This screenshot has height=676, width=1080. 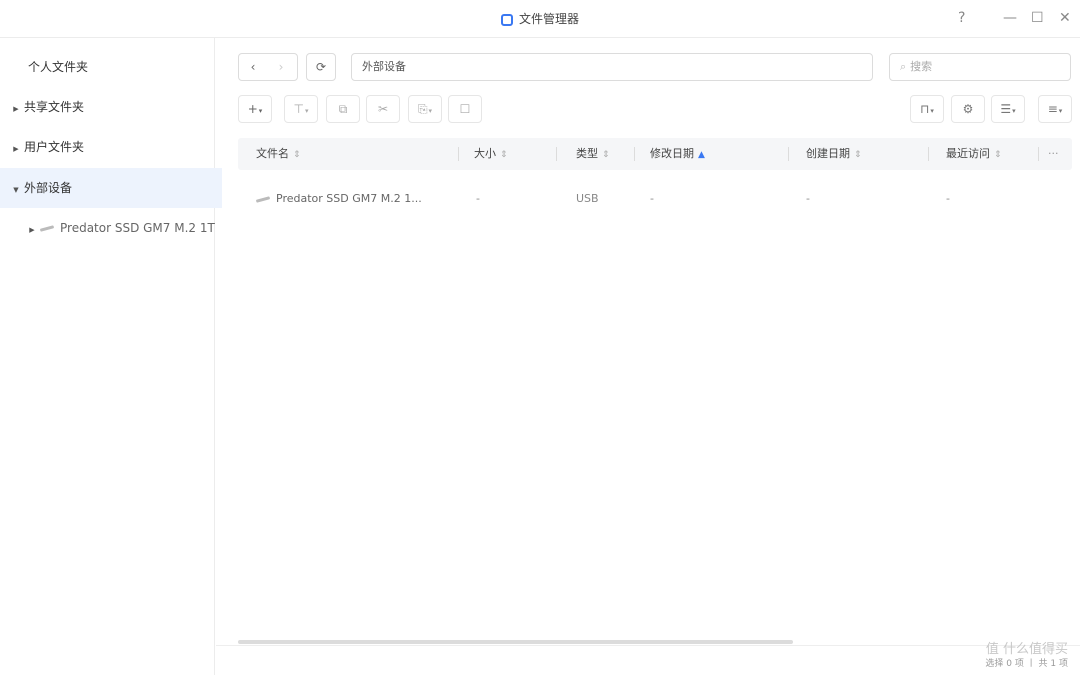 What do you see at coordinates (1053, 154) in the screenshot?
I see `column-options-button: ···` at bounding box center [1053, 154].